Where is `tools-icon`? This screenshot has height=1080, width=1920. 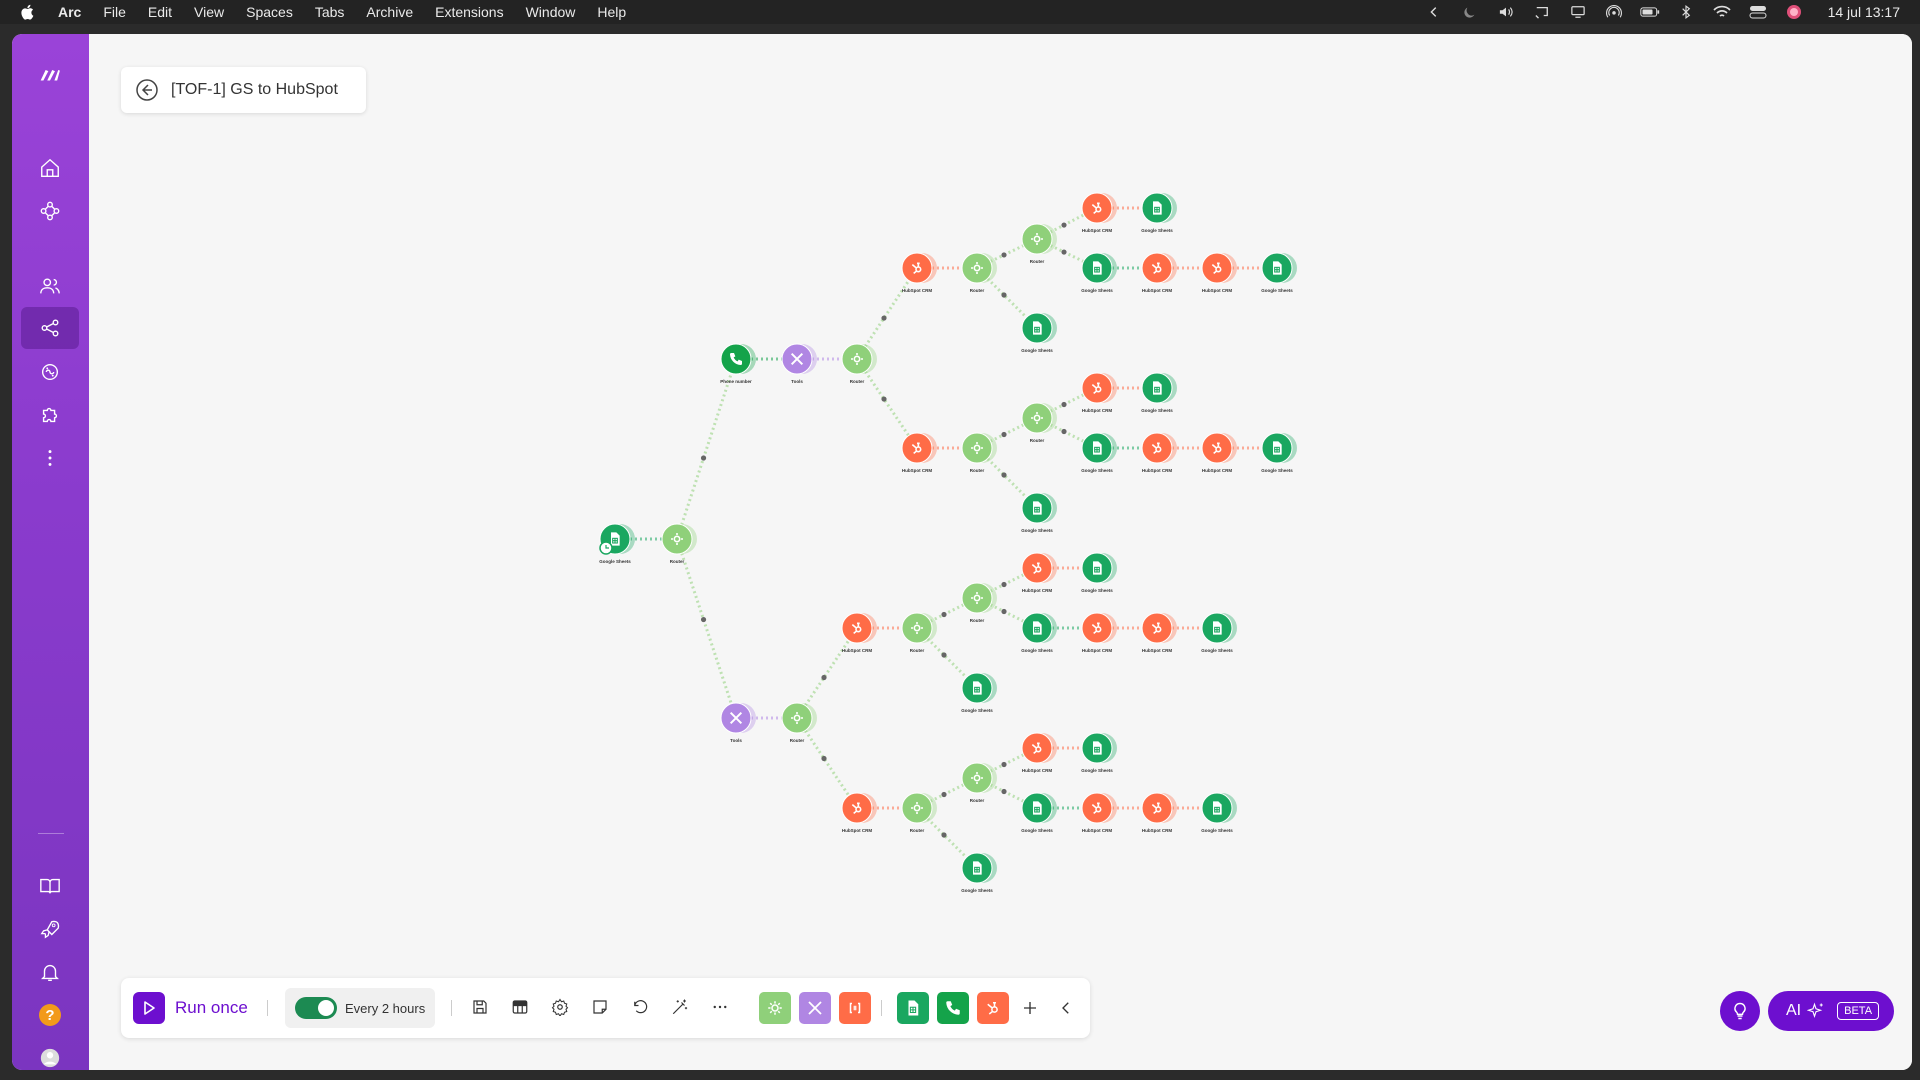 tools-icon is located at coordinates (815, 1008).